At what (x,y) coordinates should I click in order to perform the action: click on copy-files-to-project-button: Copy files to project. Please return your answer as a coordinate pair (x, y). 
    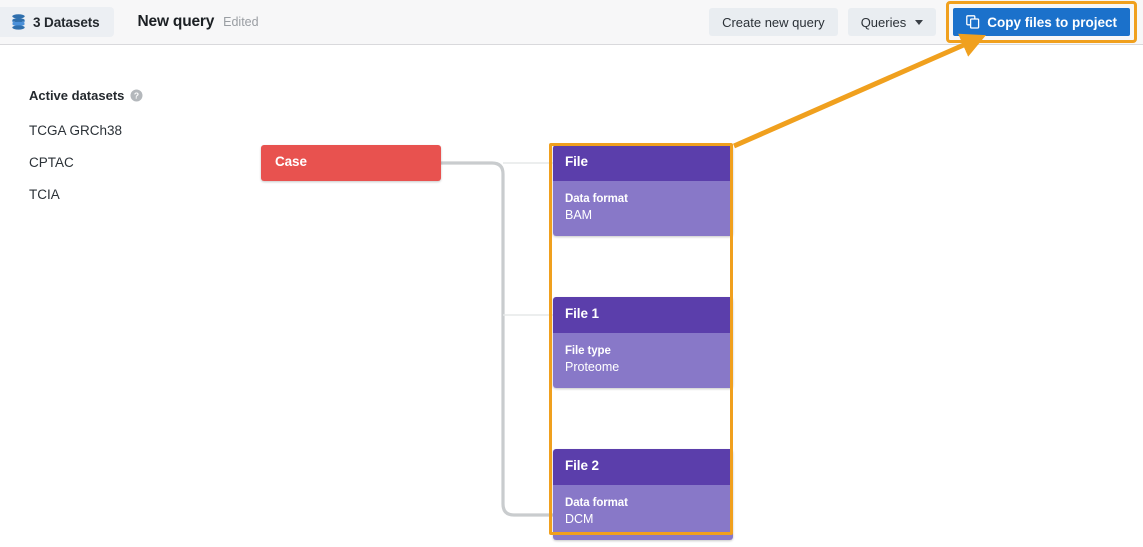
    Looking at the image, I should click on (1041, 22).